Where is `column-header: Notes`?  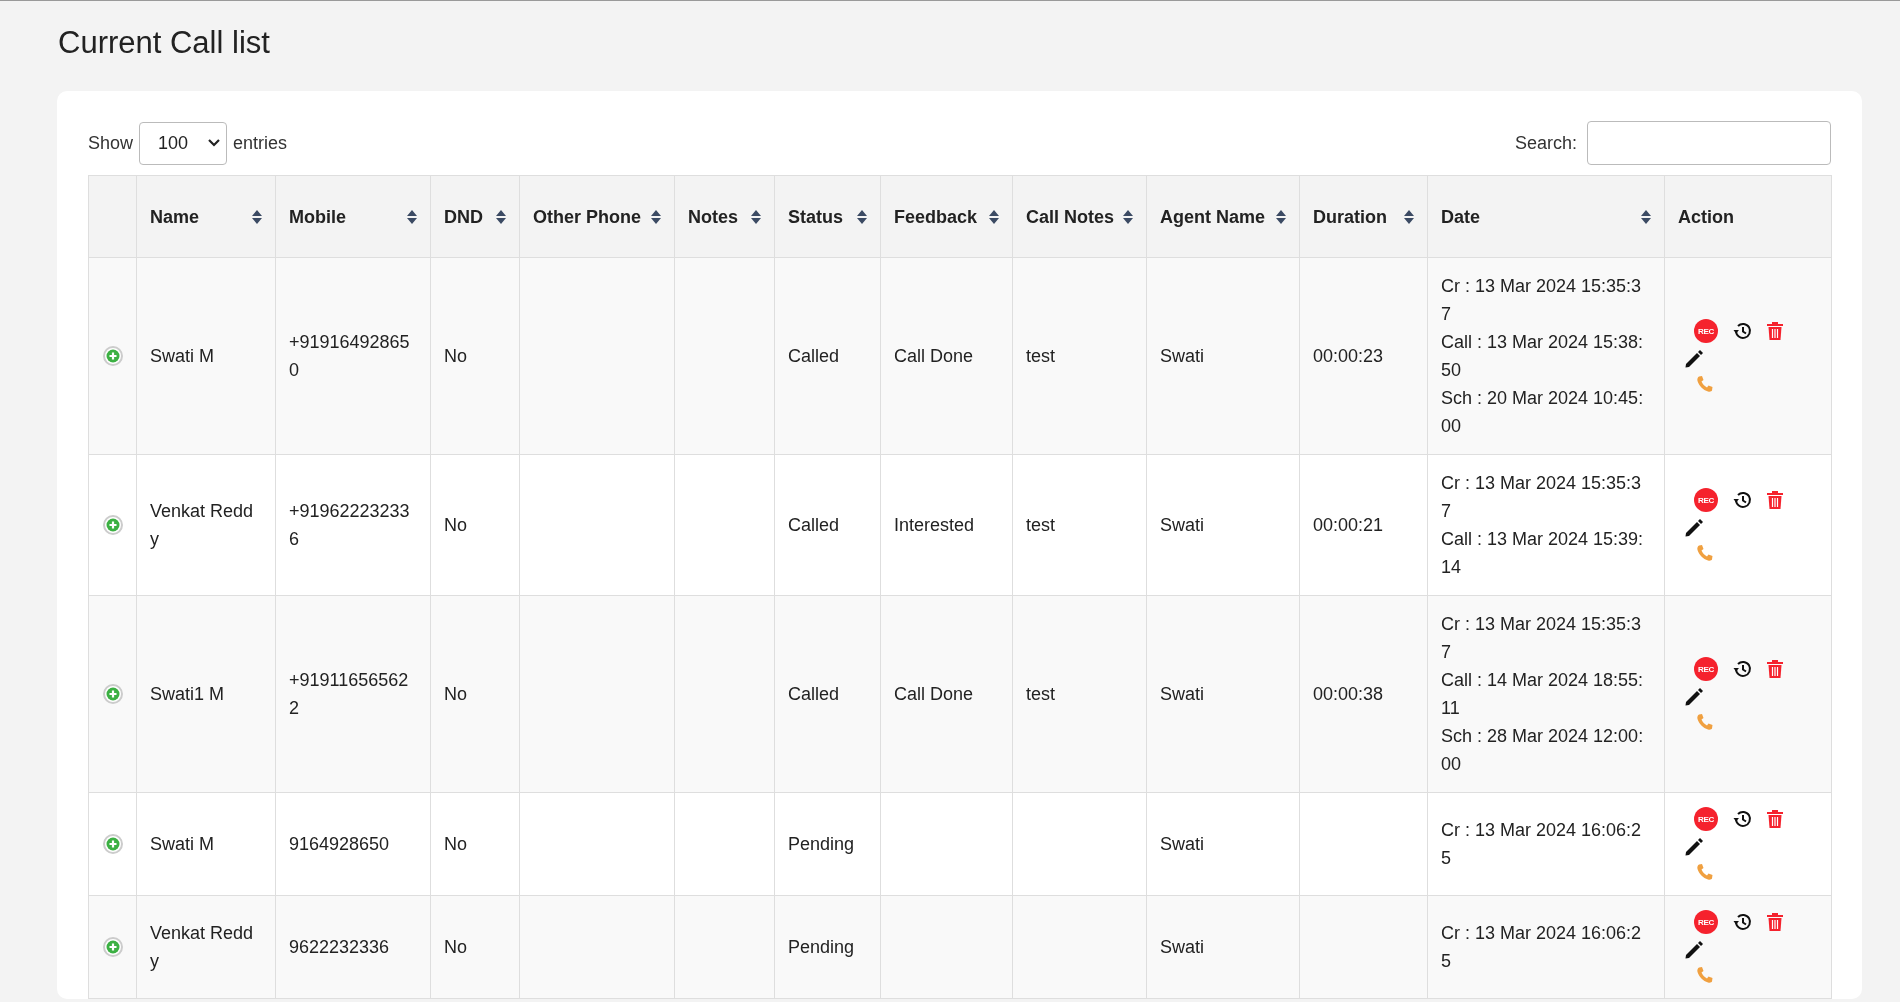
column-header: Notes is located at coordinates (724, 216).